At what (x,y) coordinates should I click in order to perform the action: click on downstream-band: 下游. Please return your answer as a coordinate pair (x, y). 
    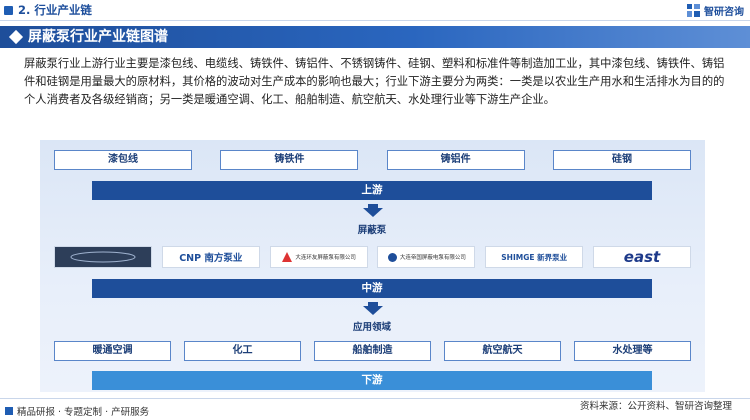
    Looking at the image, I should click on (372, 380).